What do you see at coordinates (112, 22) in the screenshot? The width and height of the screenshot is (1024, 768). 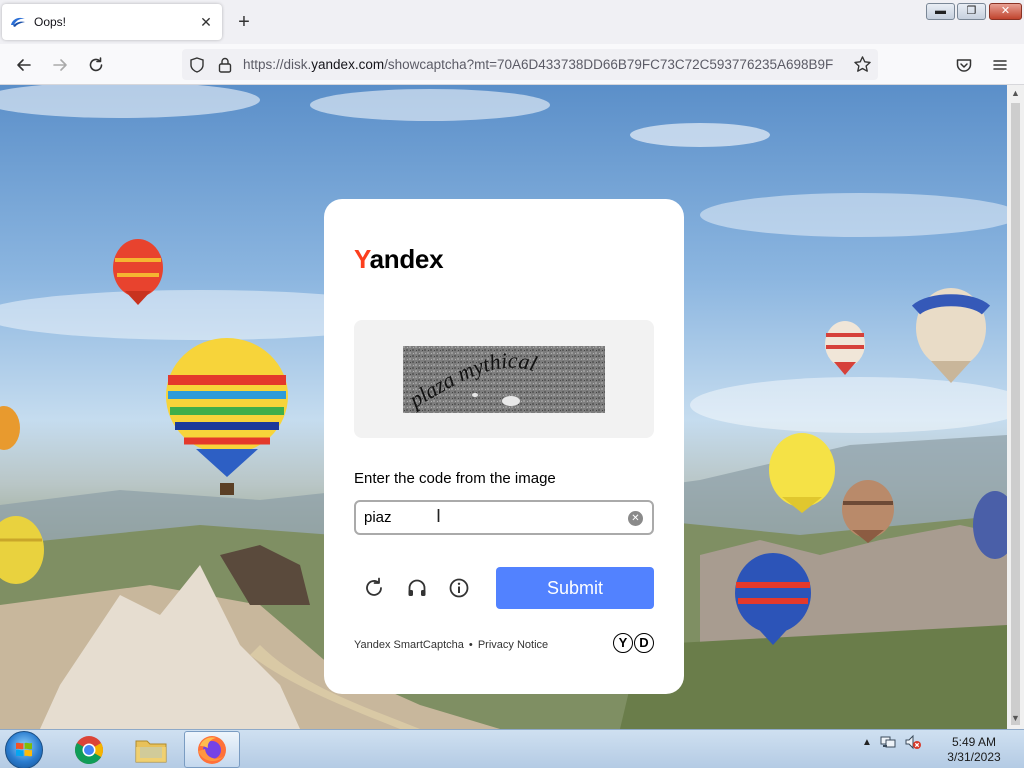 I see `tab-active: Oops! ✕` at bounding box center [112, 22].